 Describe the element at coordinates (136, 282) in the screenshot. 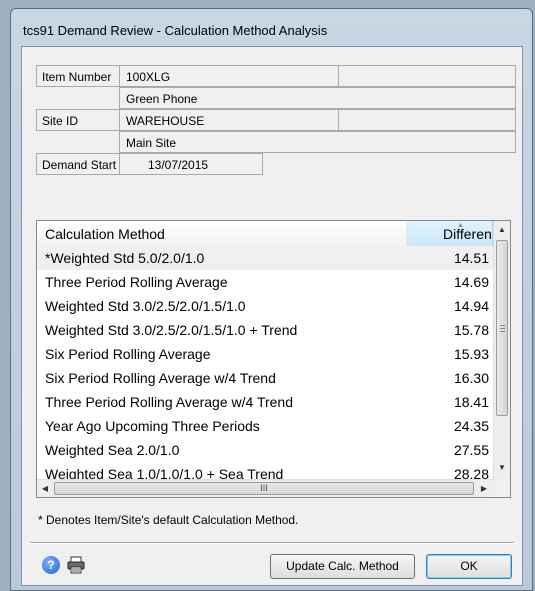

I see `method-cell: Three Period Rolling Average` at that location.